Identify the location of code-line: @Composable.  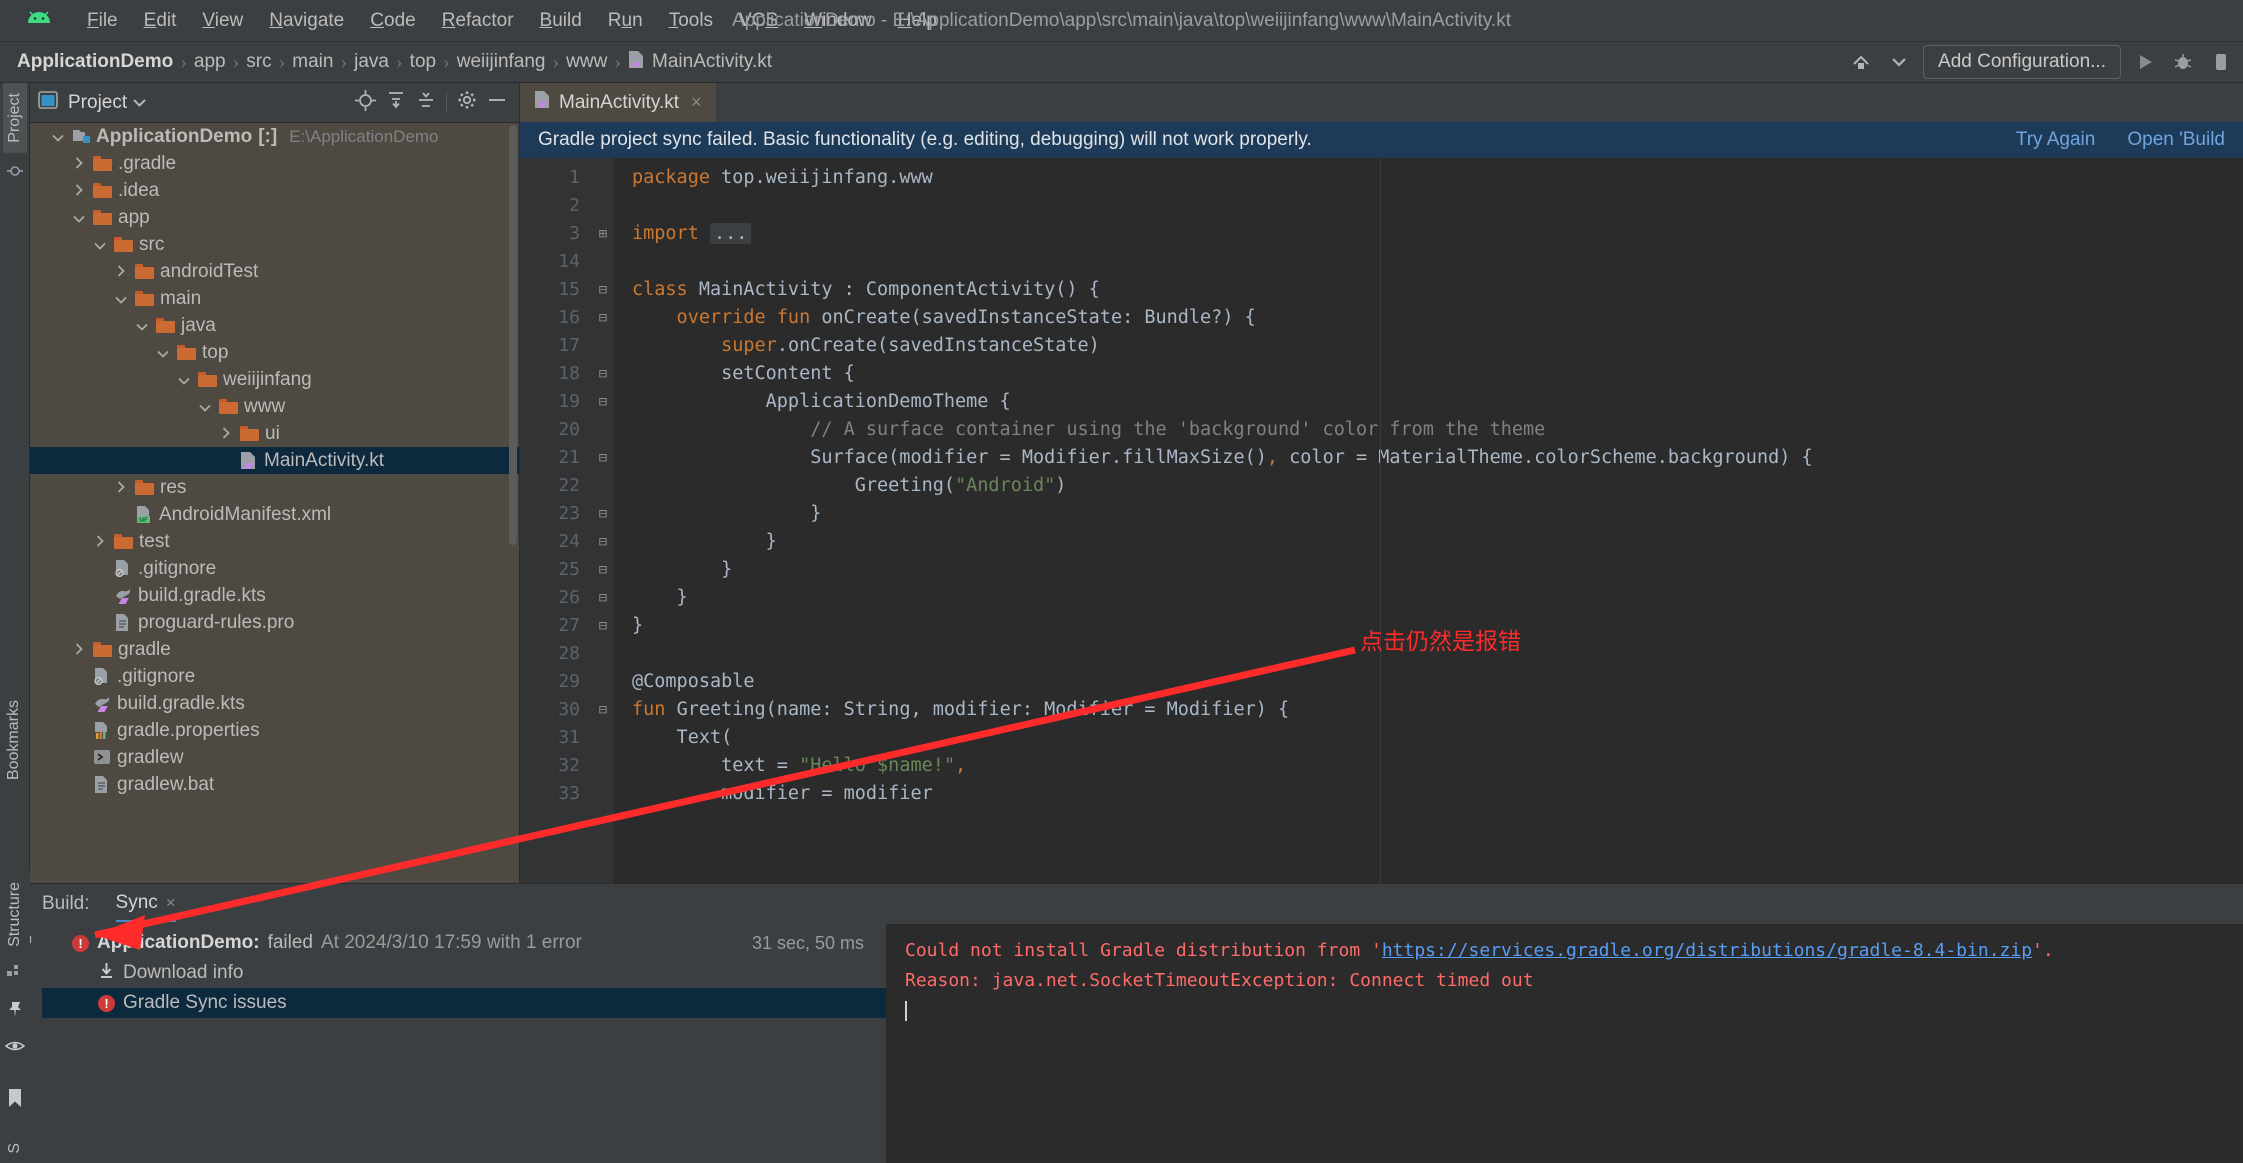
(1437, 682).